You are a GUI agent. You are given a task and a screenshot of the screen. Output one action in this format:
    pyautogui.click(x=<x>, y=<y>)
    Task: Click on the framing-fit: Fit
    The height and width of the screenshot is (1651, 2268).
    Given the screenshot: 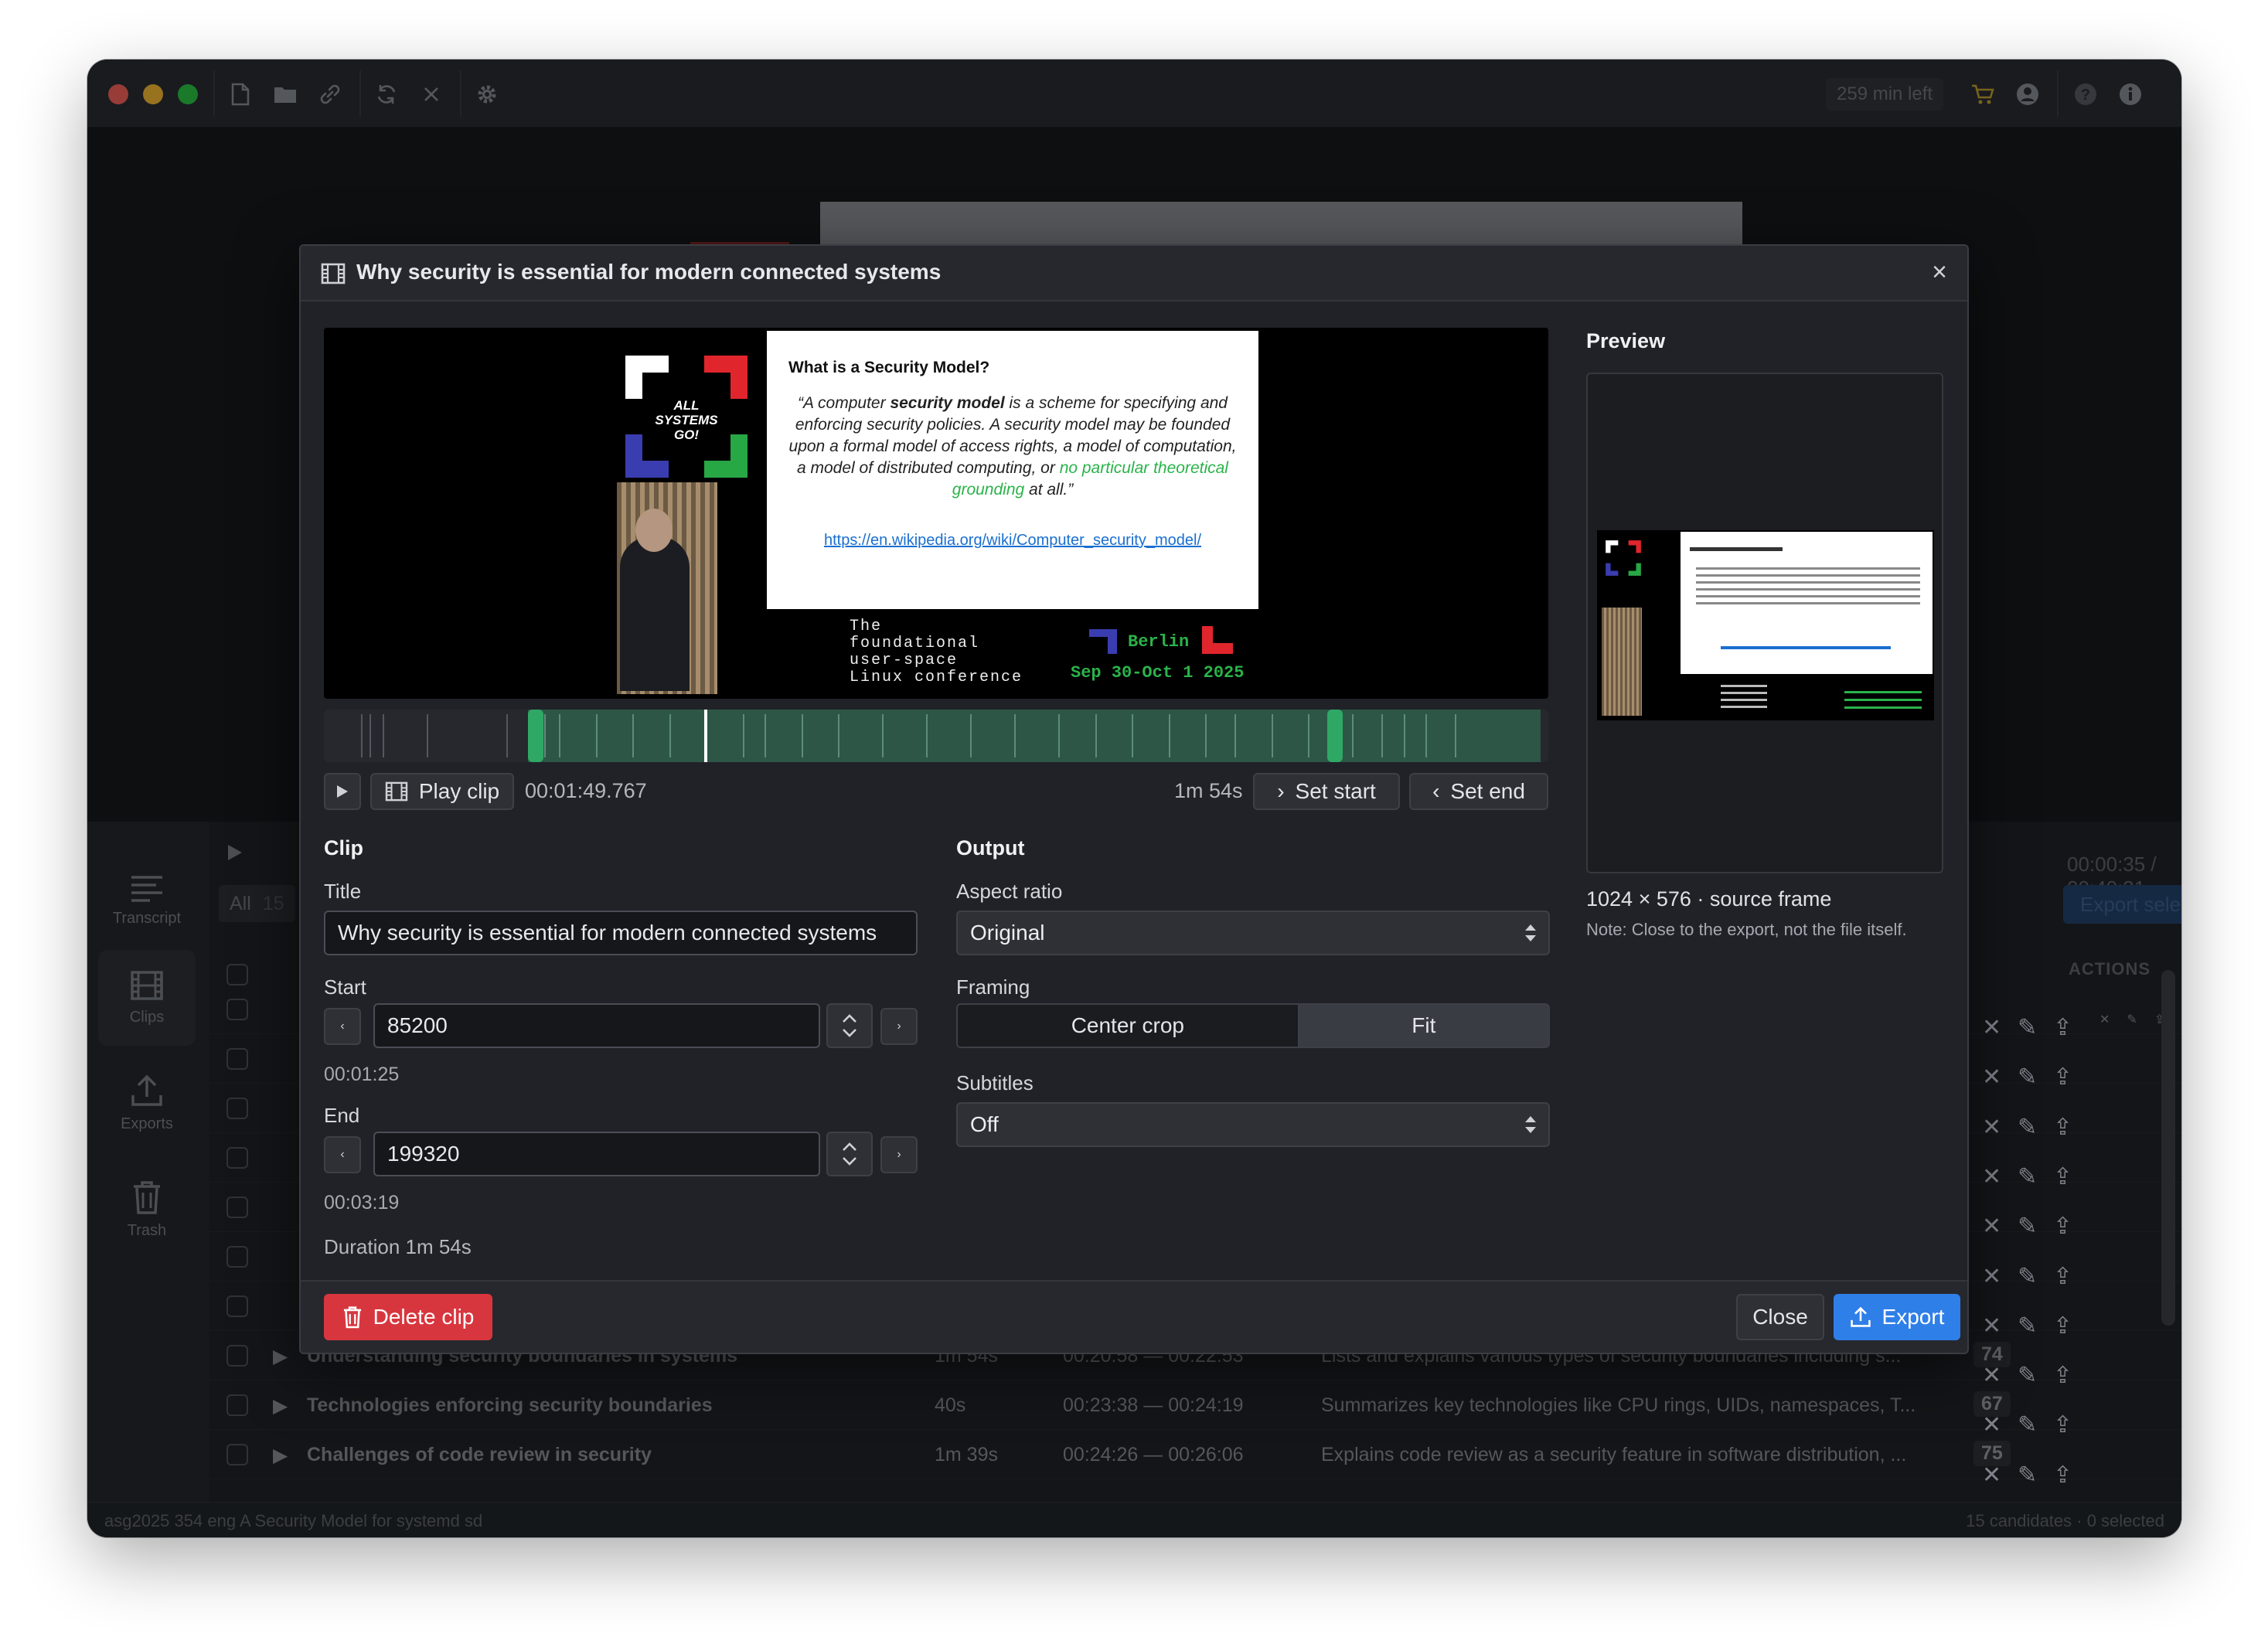 What is the action you would take?
    pyautogui.click(x=1422, y=1026)
    